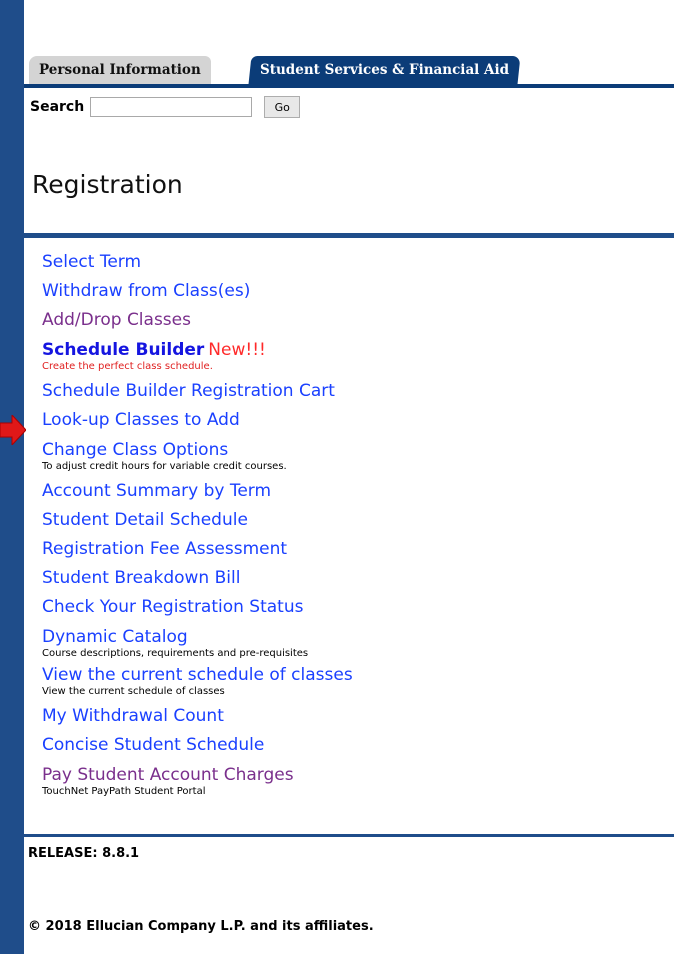 The height and width of the screenshot is (954, 674). I want to click on tab-student-services-label: Student Services & Financial Aid, so click(385, 70).